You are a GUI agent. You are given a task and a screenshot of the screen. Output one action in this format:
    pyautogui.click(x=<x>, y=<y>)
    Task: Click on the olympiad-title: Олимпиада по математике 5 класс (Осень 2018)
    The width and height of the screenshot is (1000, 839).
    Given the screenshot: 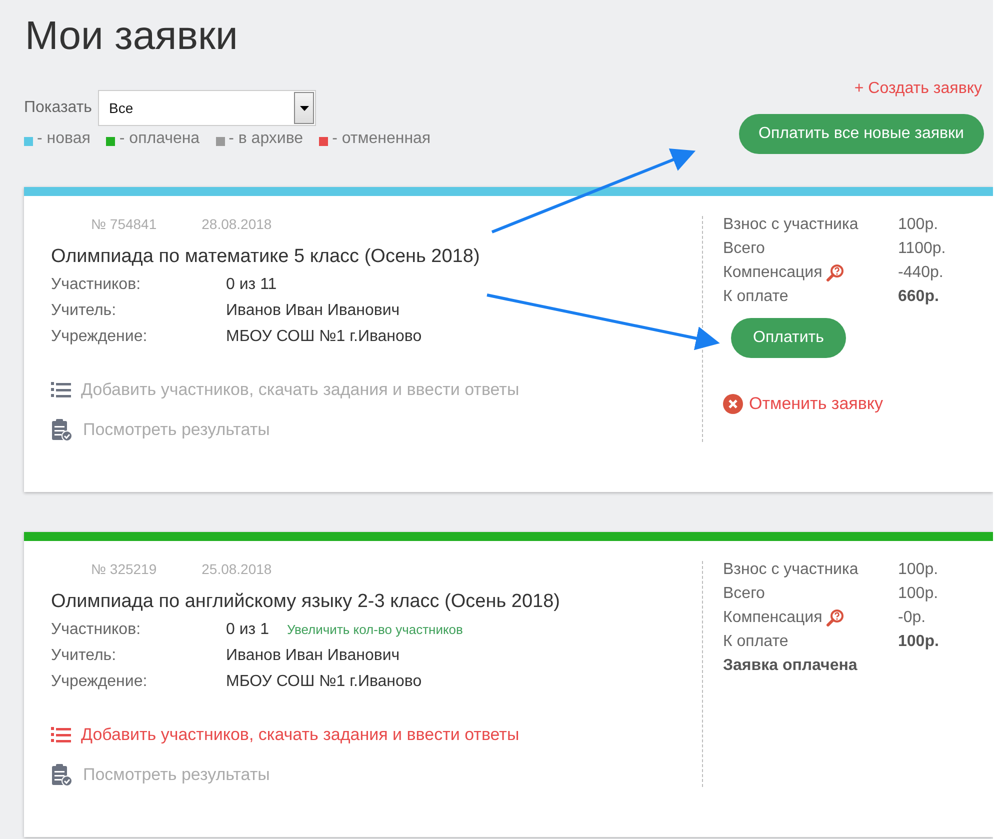 What is the action you would take?
    pyautogui.click(x=266, y=257)
    